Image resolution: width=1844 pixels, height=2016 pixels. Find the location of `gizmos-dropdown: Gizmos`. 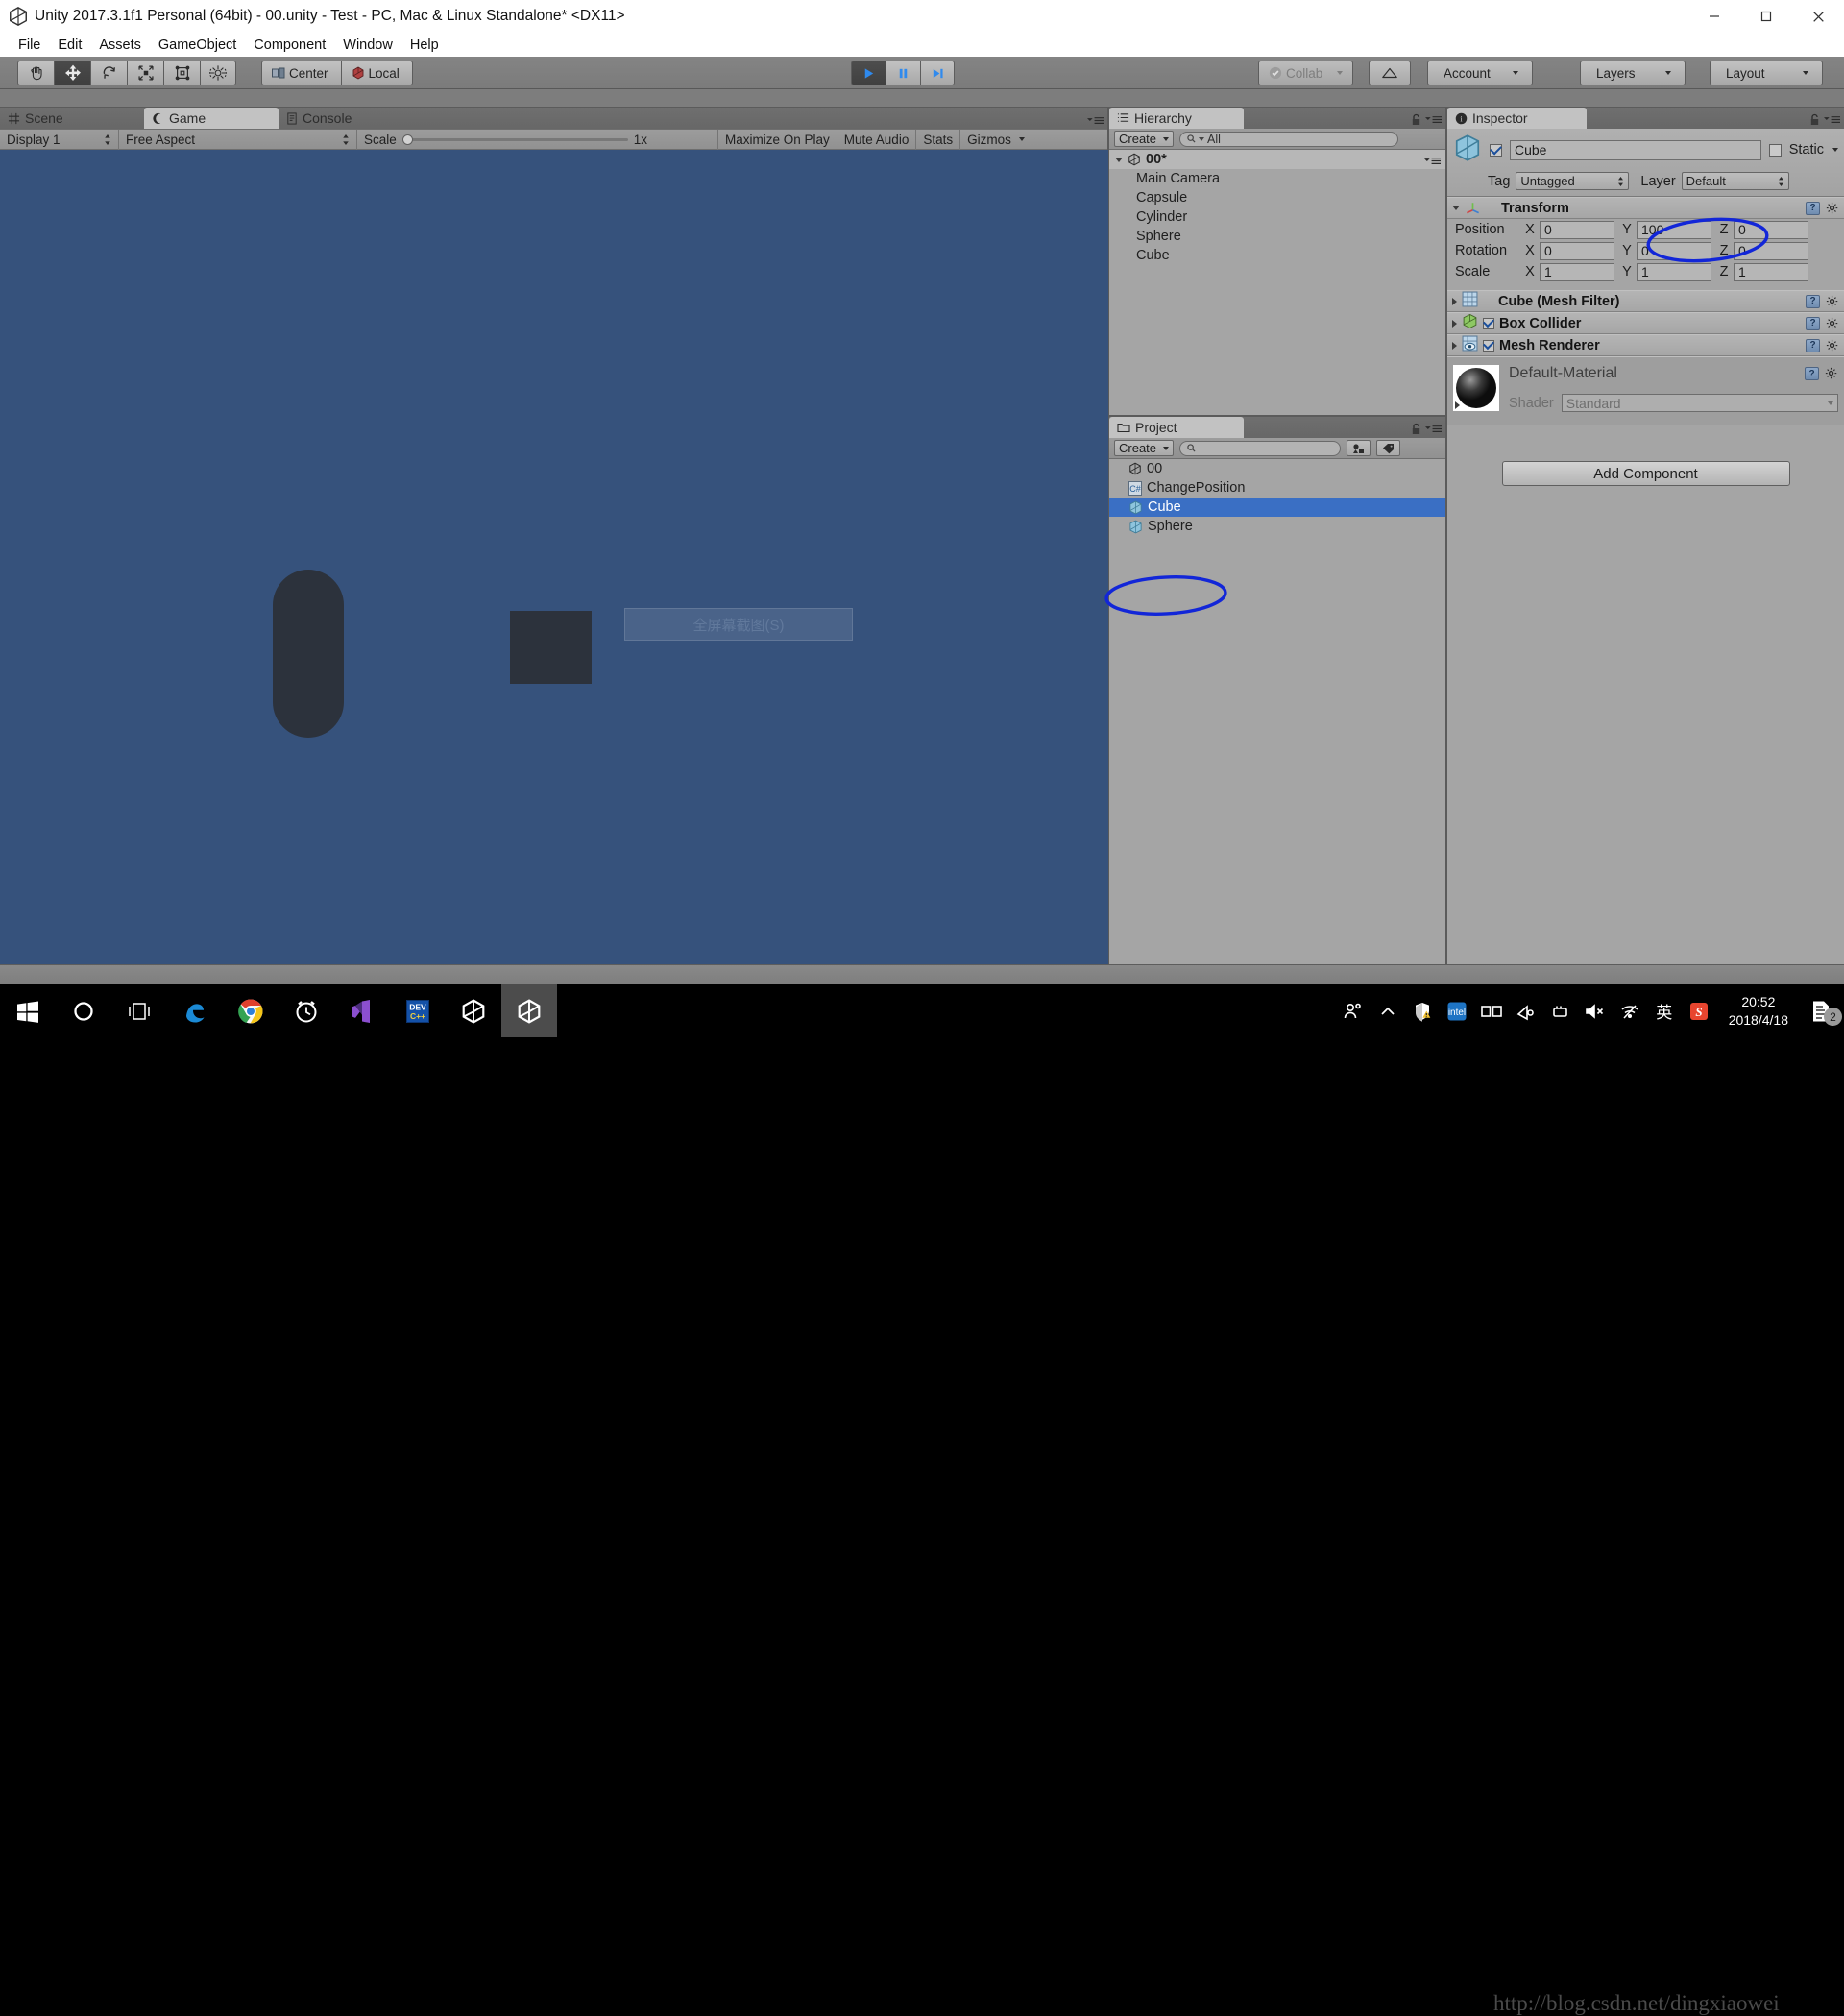

gizmos-dropdown: Gizmos is located at coordinates (995, 140).